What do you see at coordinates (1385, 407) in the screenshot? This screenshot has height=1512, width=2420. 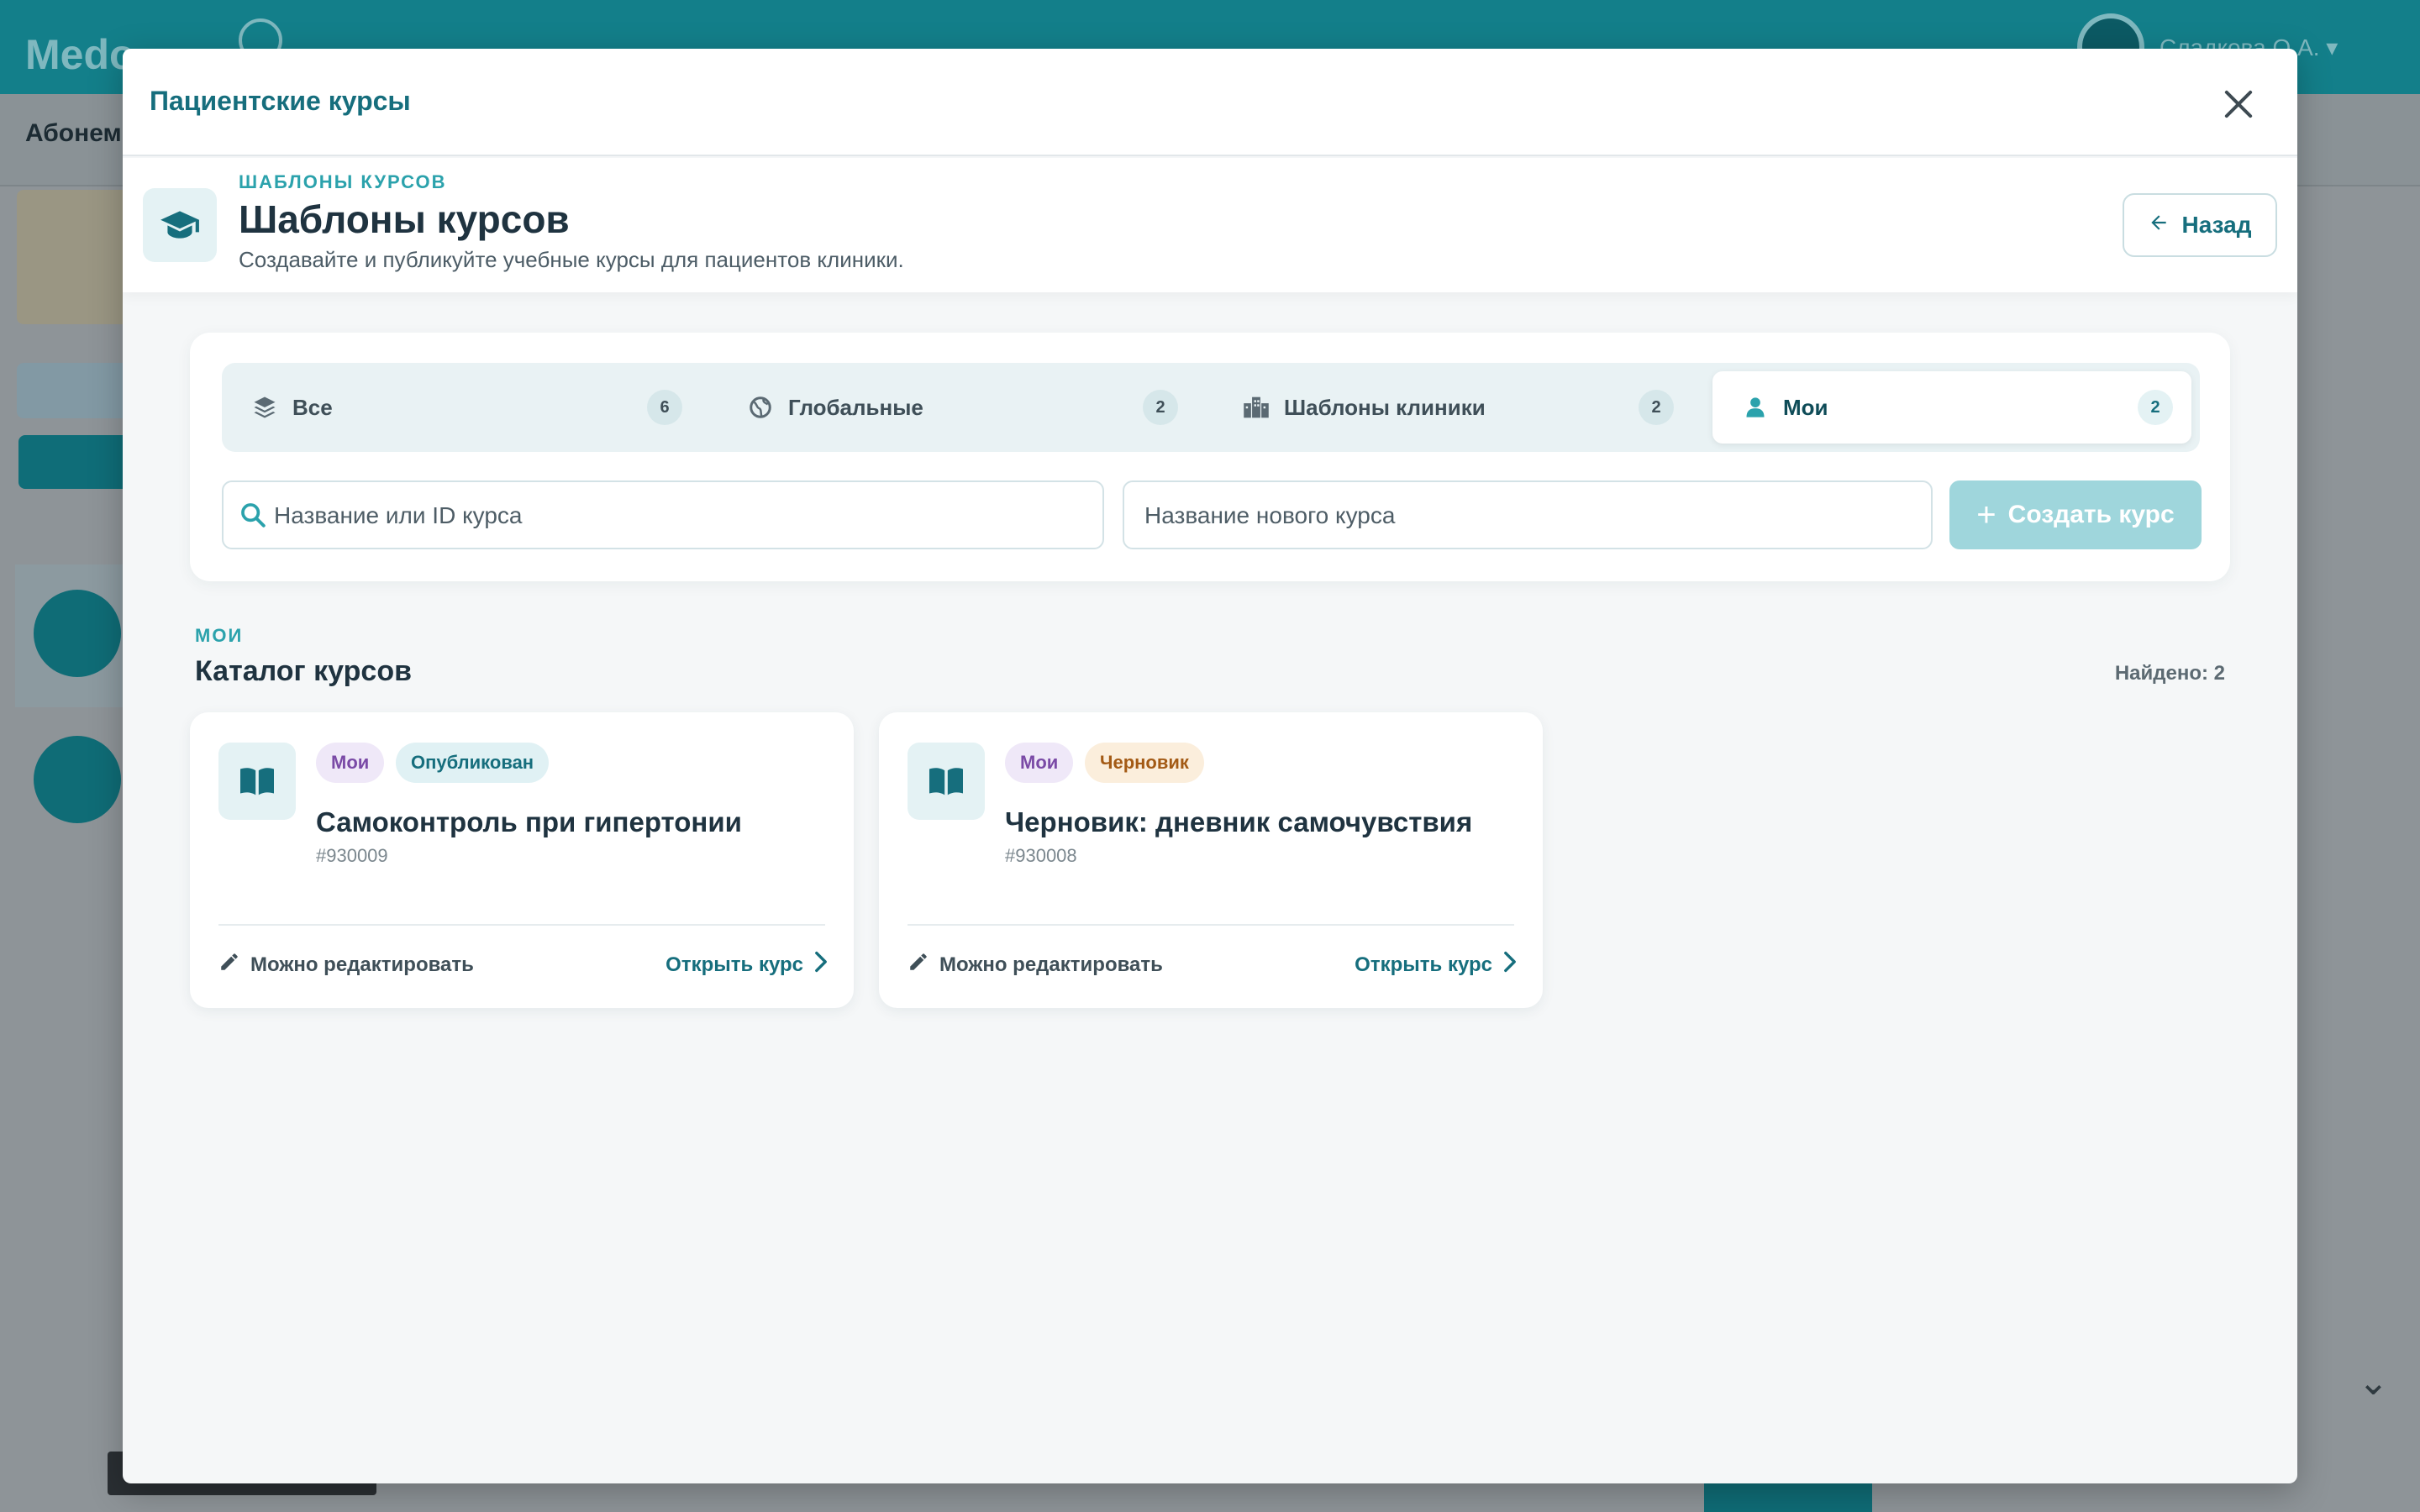 I see `tab-label: Шаблоны клиники` at bounding box center [1385, 407].